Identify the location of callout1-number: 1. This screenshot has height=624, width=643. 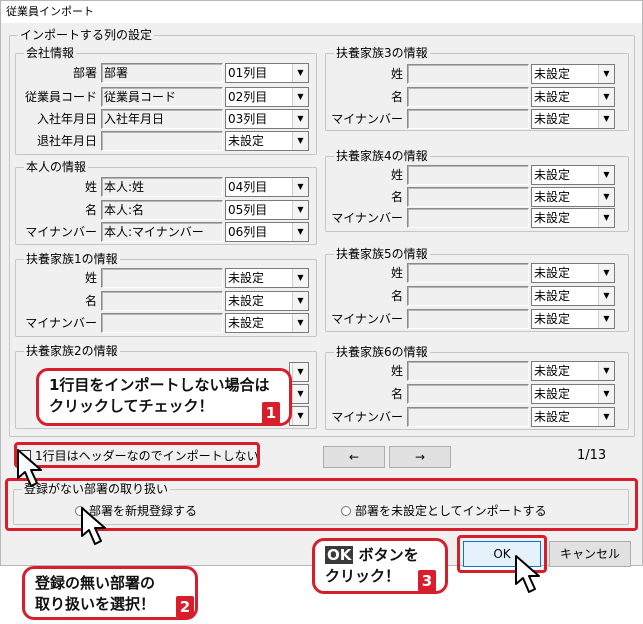
(271, 413).